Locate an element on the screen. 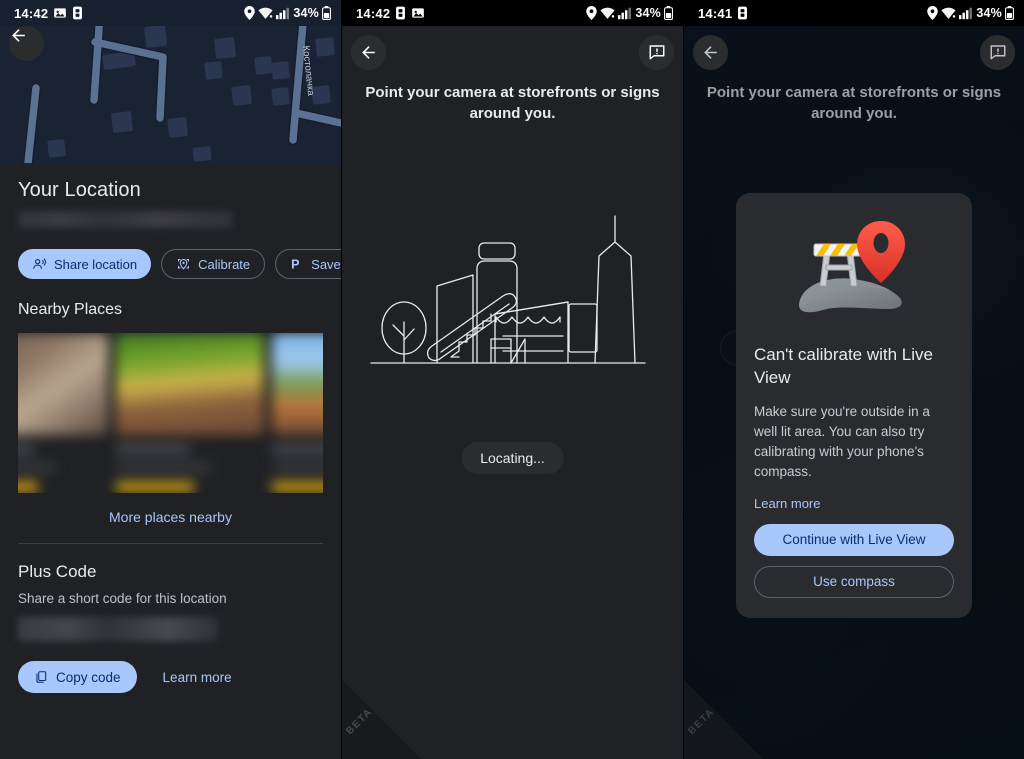  status-bar-left: 14:41 is located at coordinates (723, 13).